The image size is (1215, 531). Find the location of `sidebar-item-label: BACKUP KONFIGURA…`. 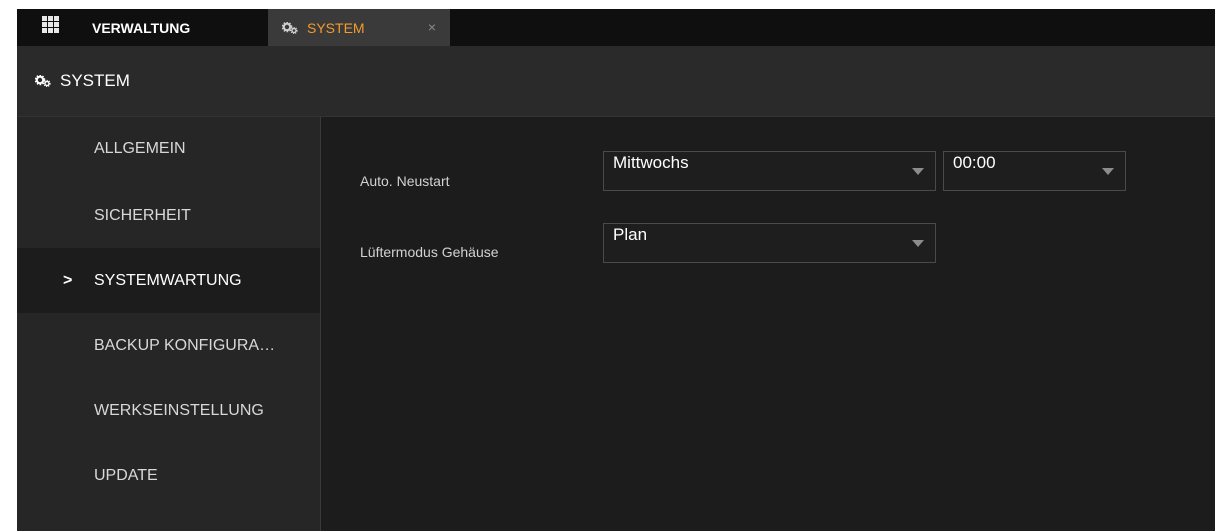

sidebar-item-label: BACKUP KONFIGURA… is located at coordinates (185, 345).